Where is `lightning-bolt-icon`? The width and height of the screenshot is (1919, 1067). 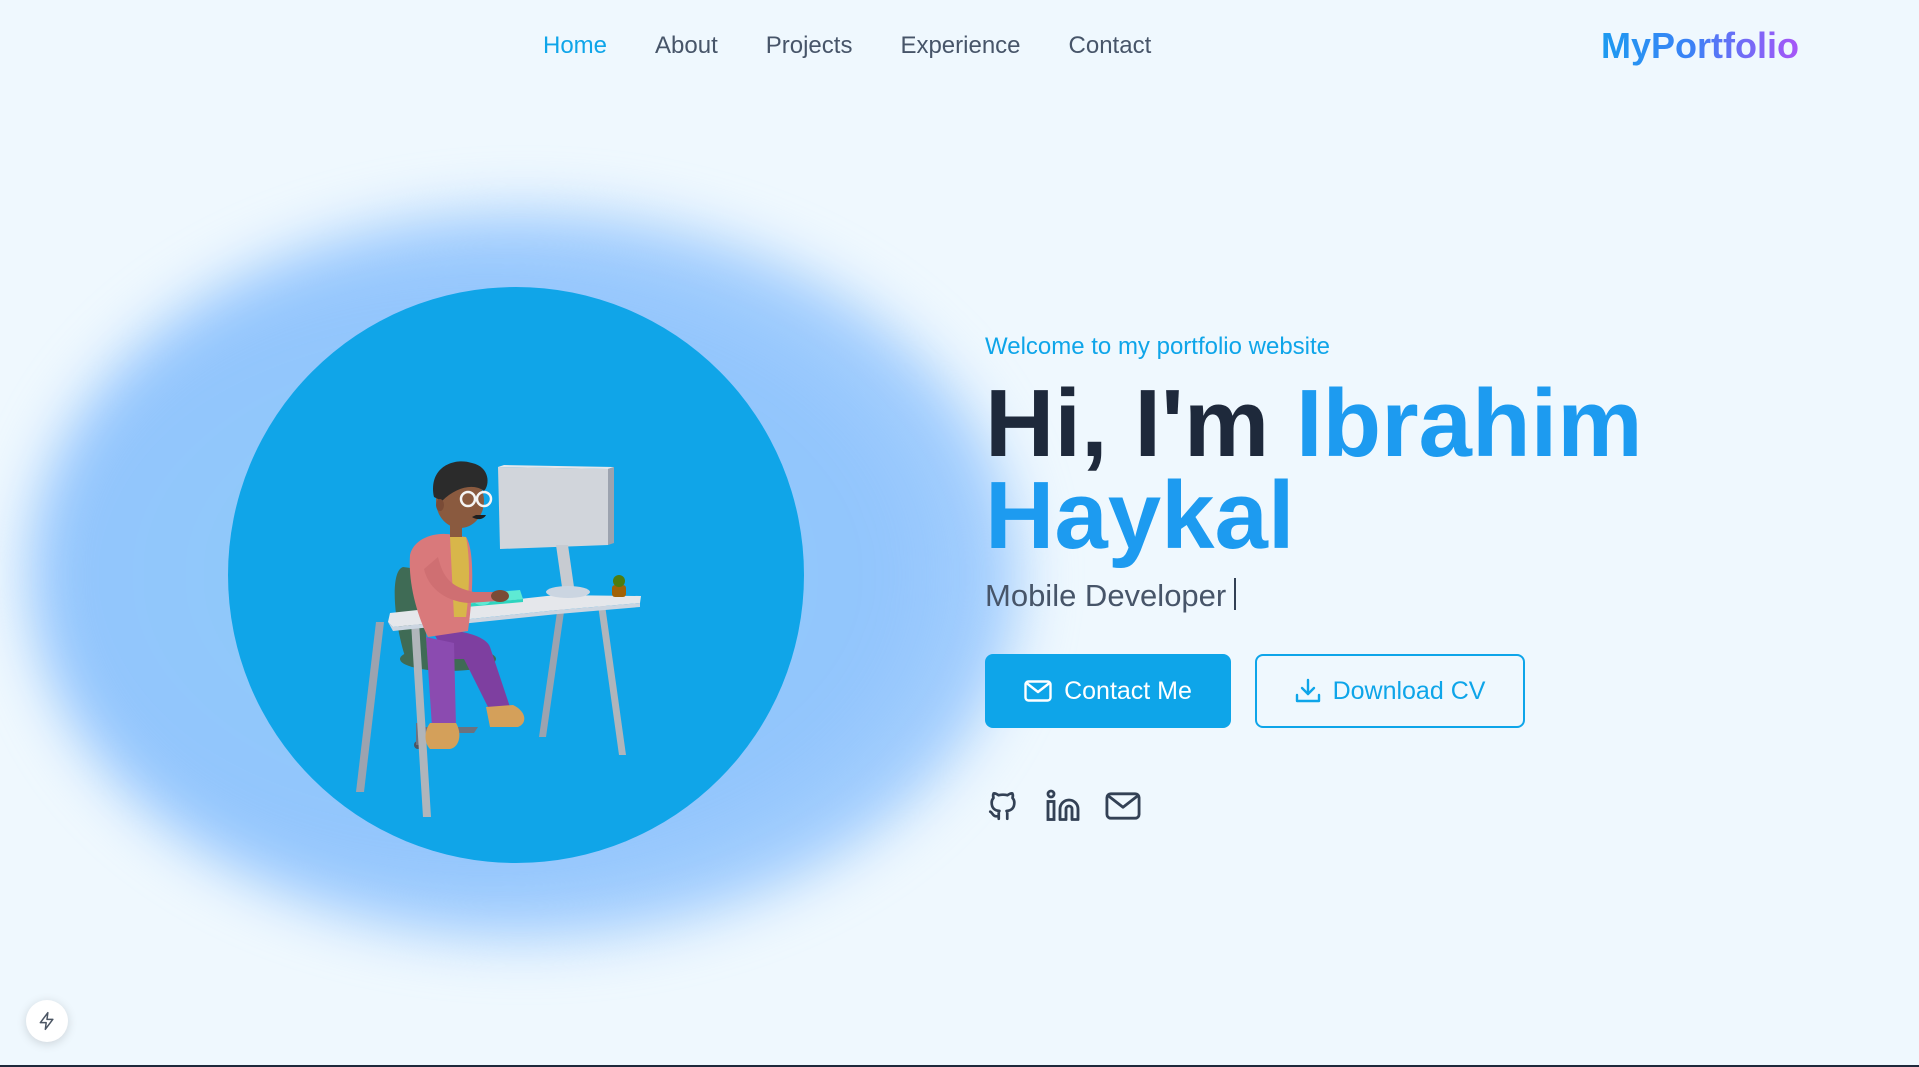
lightning-bolt-icon is located at coordinates (46, 1021).